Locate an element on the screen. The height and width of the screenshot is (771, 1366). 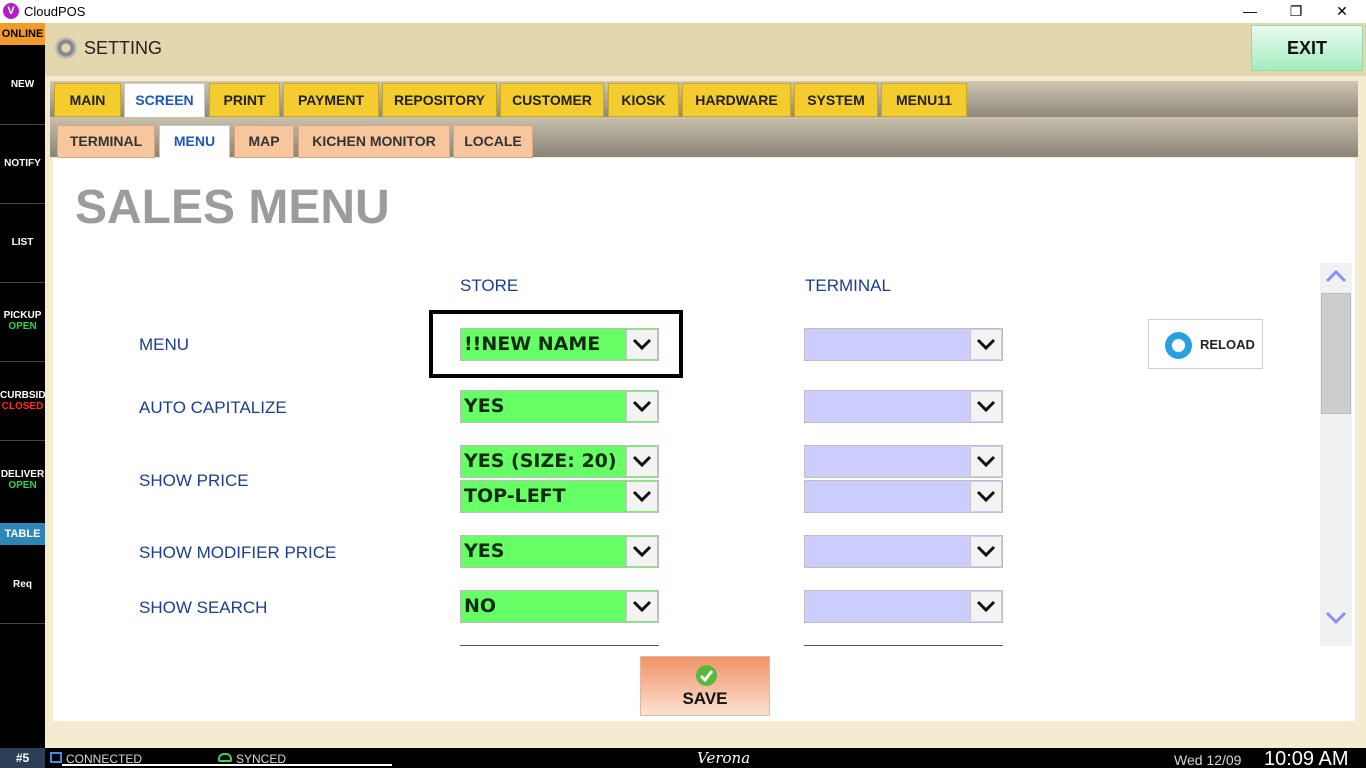
window-titlebar: V CloudPOS — ❐ ✕ is located at coordinates (683, 11).